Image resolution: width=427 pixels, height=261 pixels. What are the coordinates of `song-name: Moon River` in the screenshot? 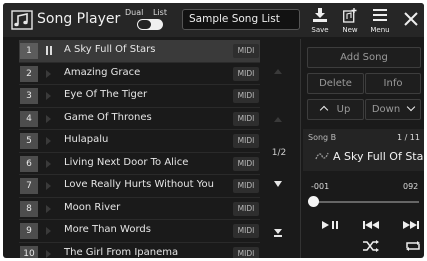 It's located at (92, 207).